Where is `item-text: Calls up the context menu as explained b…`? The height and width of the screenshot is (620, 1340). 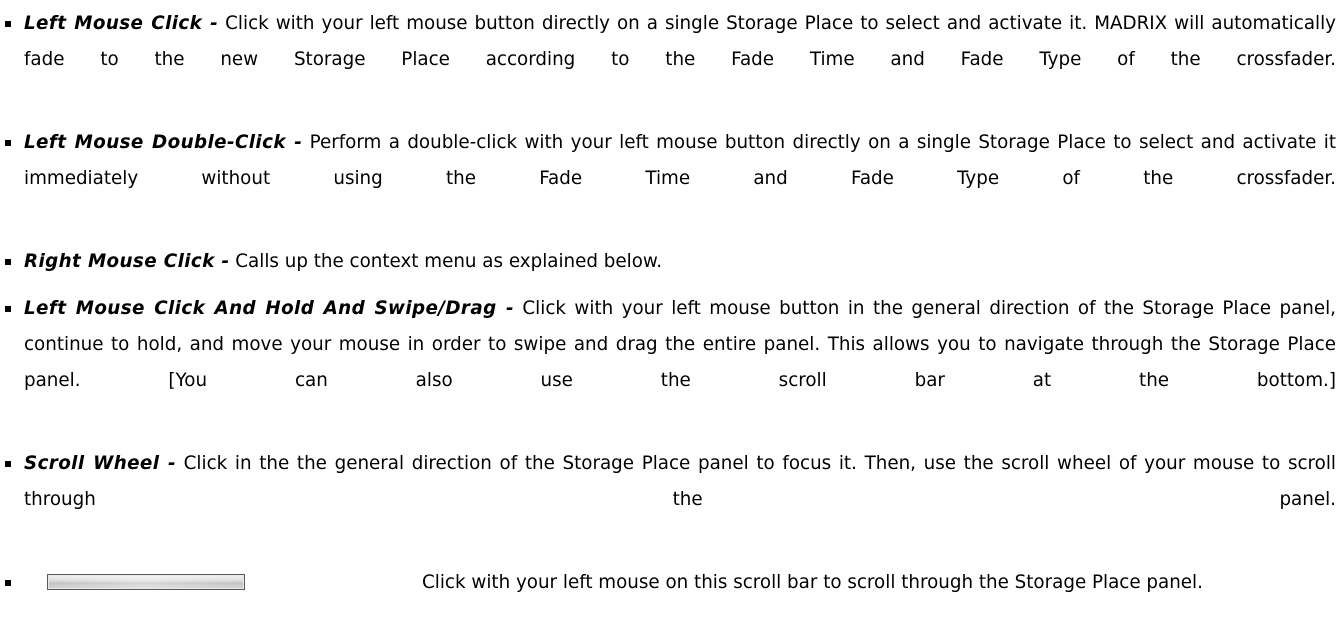
item-text: Calls up the context menu as explained b… is located at coordinates (446, 261).